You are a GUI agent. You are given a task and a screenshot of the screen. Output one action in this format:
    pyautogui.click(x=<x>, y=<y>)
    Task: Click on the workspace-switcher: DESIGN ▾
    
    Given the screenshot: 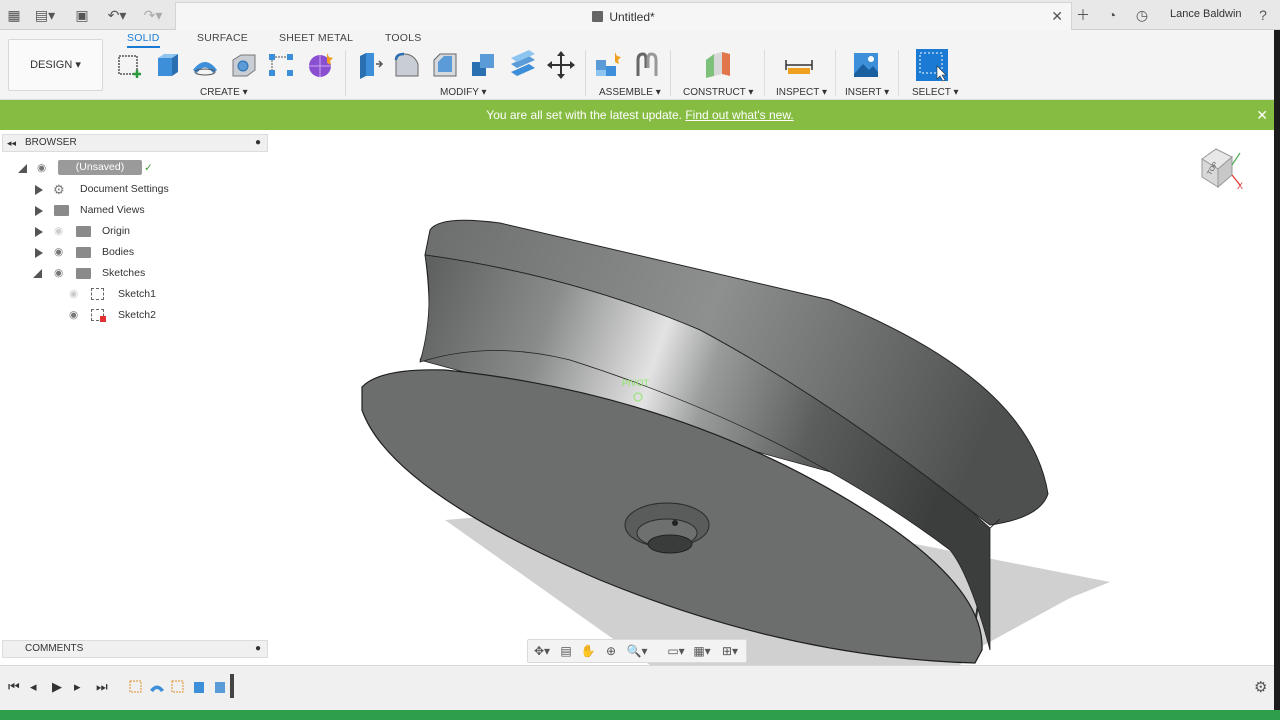 What is the action you would take?
    pyautogui.click(x=55, y=65)
    